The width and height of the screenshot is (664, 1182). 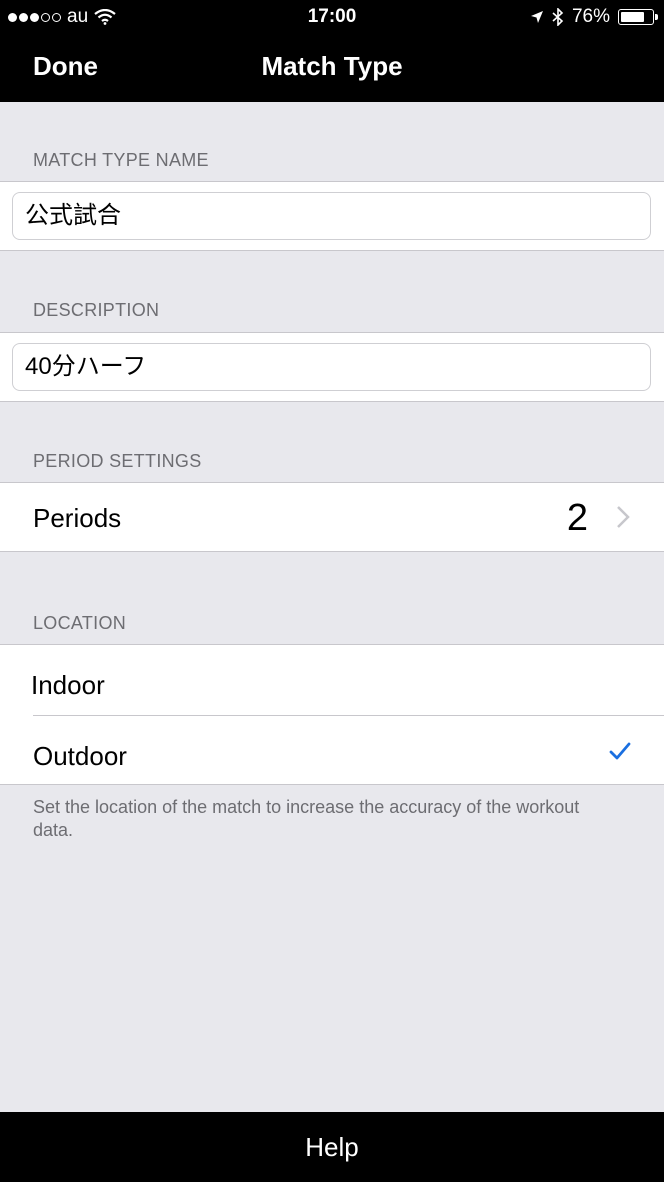 I want to click on match-type-name-field: 公式試合, so click(x=331, y=216).